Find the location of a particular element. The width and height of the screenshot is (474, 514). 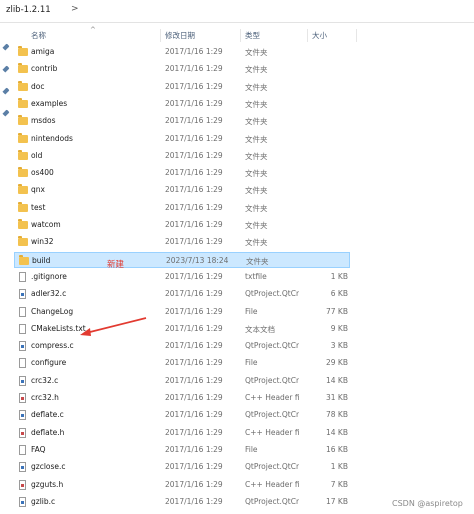

row-name: test is located at coordinates (38, 207).